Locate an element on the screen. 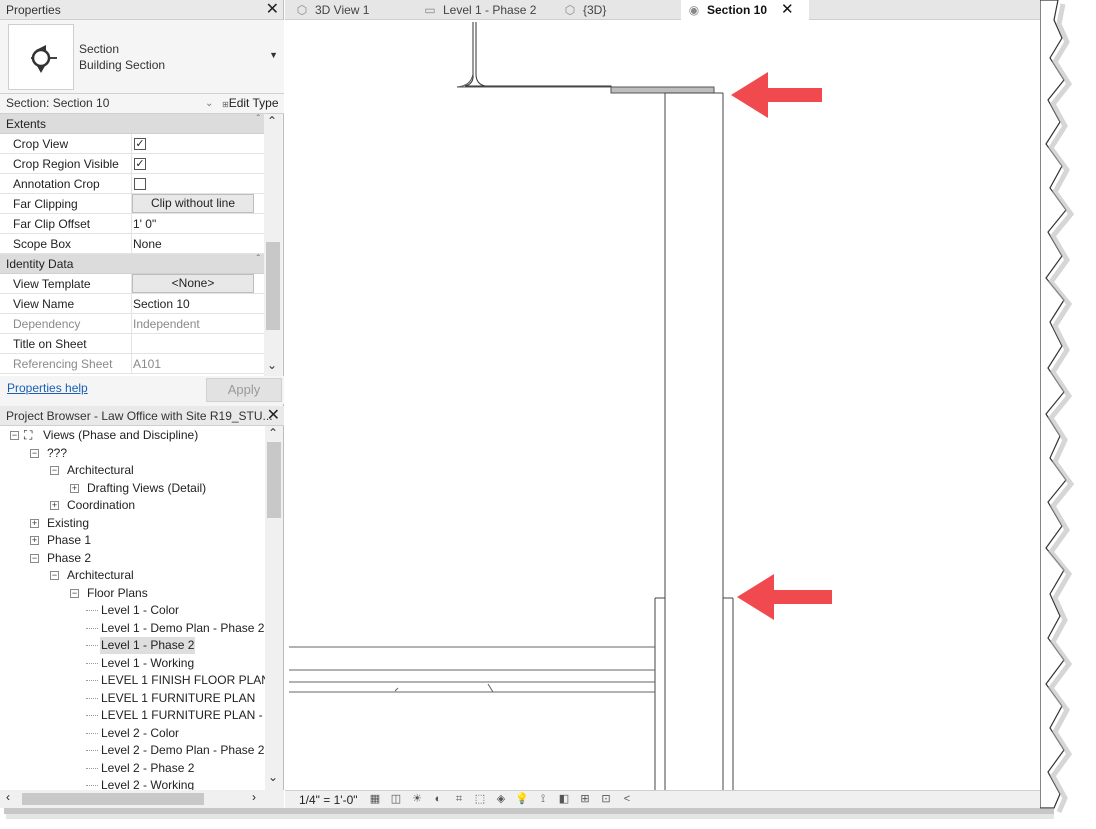  type-selector: Section Building Section ▼ is located at coordinates (142, 57).